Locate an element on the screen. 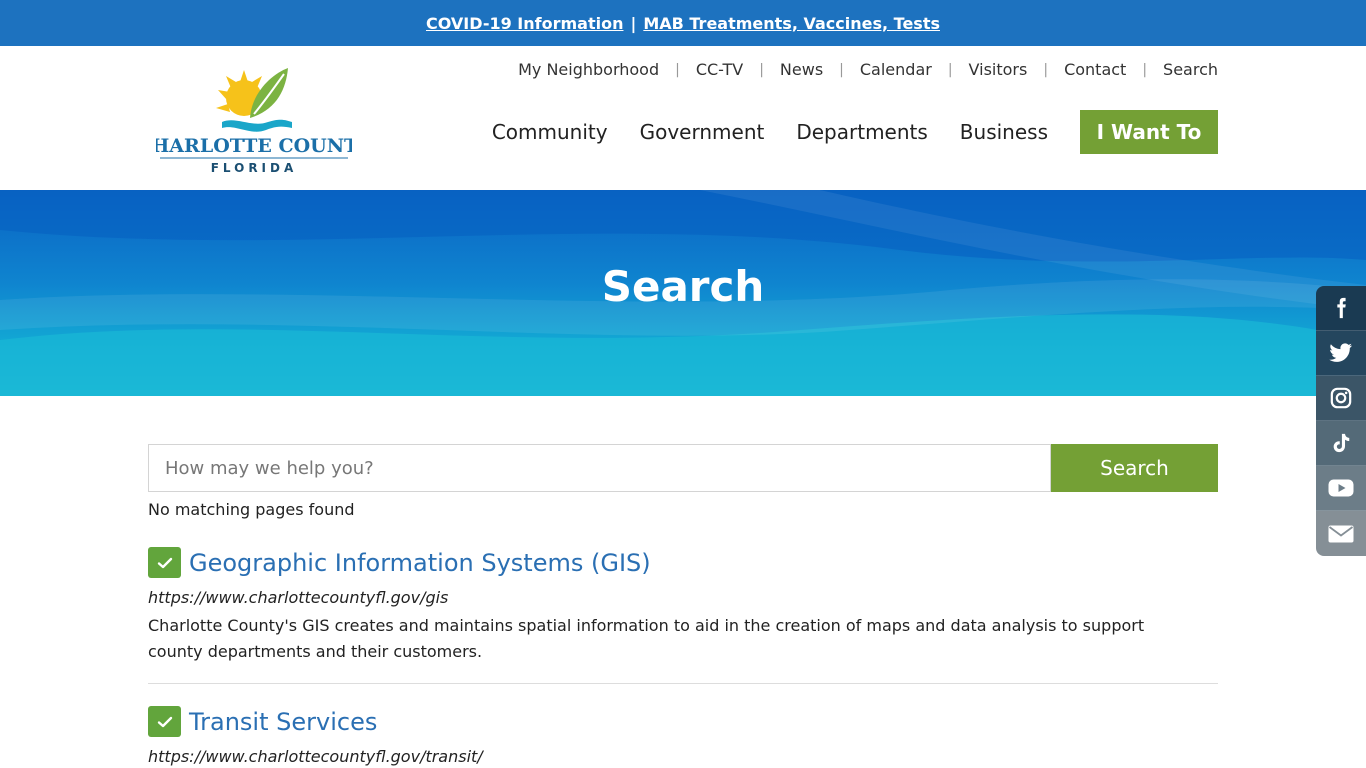 The height and width of the screenshot is (768, 1366). result-header: Transit Services is located at coordinates (683, 721).